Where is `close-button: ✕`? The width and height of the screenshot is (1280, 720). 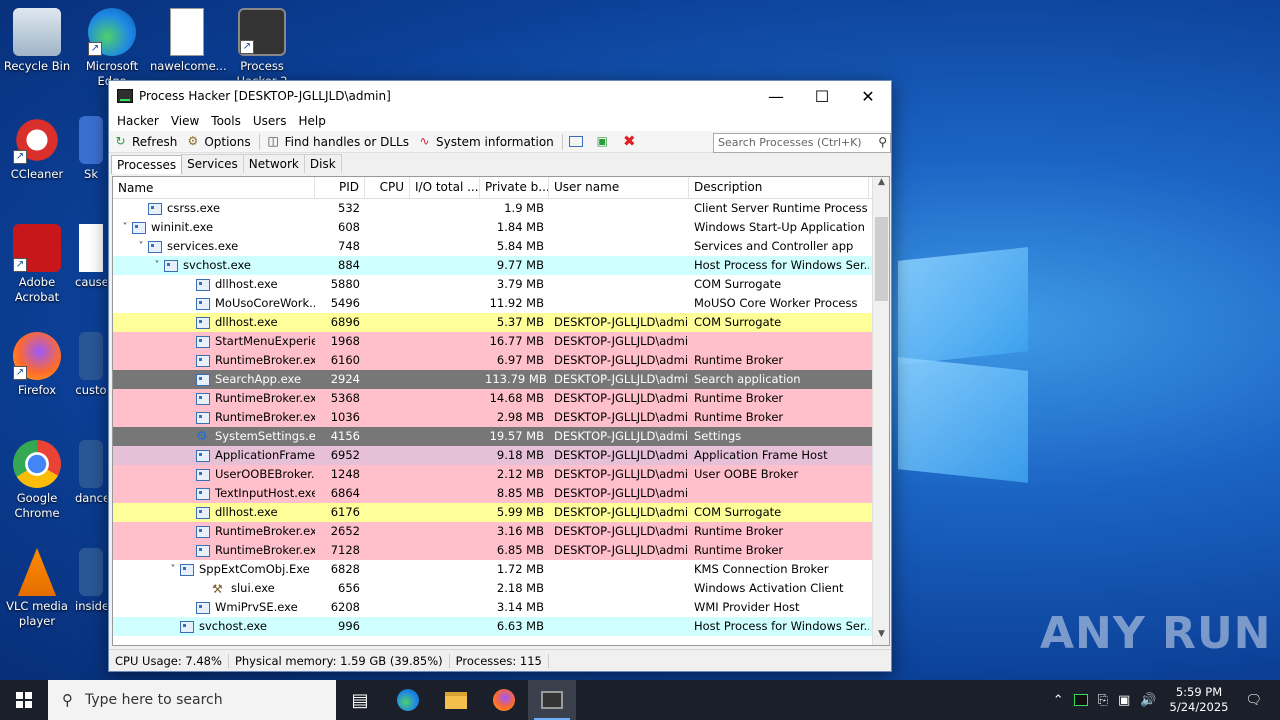
close-button: ✕ is located at coordinates (868, 96).